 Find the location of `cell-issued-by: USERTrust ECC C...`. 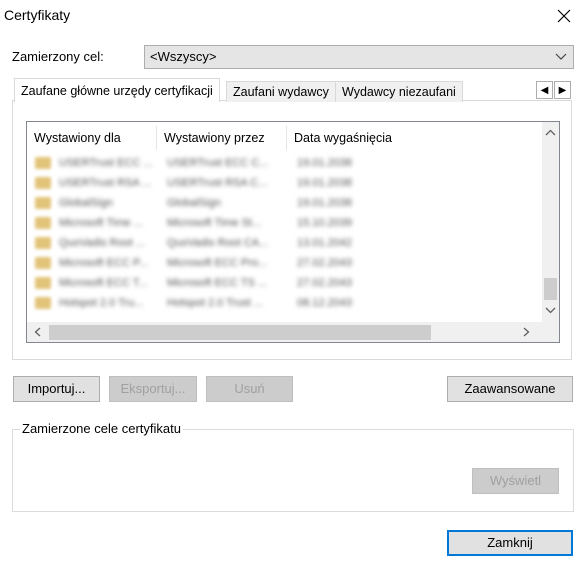

cell-issued-by: USERTrust ECC C... is located at coordinates (218, 163).